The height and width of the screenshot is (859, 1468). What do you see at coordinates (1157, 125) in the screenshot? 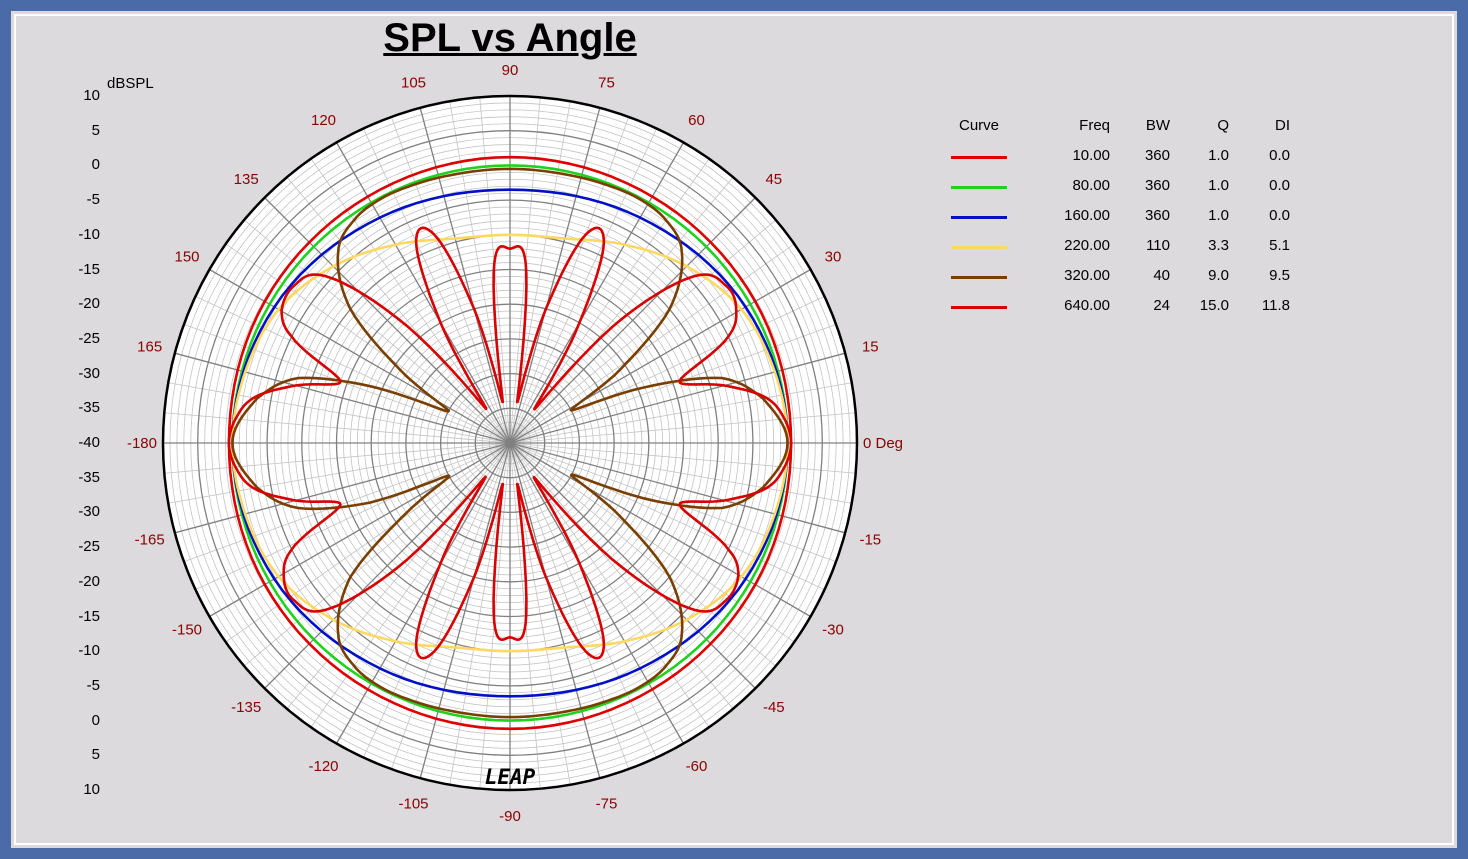
I see `legend-header-bw: BW` at bounding box center [1157, 125].